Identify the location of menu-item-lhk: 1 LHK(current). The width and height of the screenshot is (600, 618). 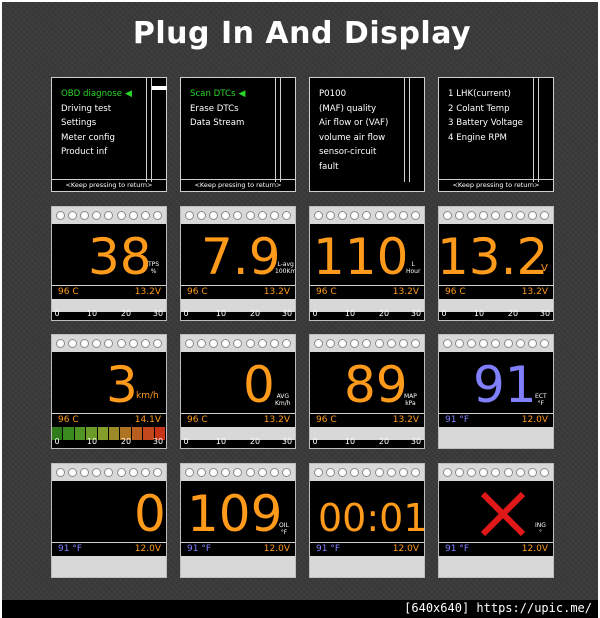
(485, 94).